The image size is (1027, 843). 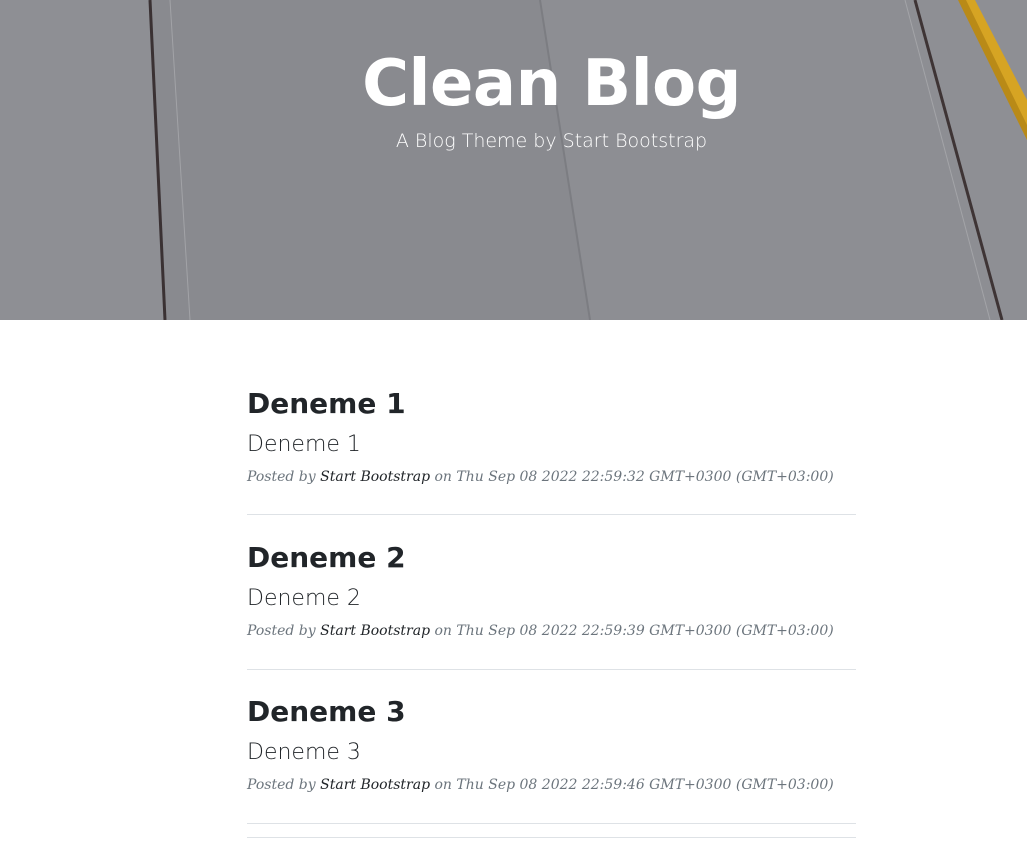 What do you see at coordinates (304, 599) in the screenshot?
I see `post-subtitle: Deneme 2` at bounding box center [304, 599].